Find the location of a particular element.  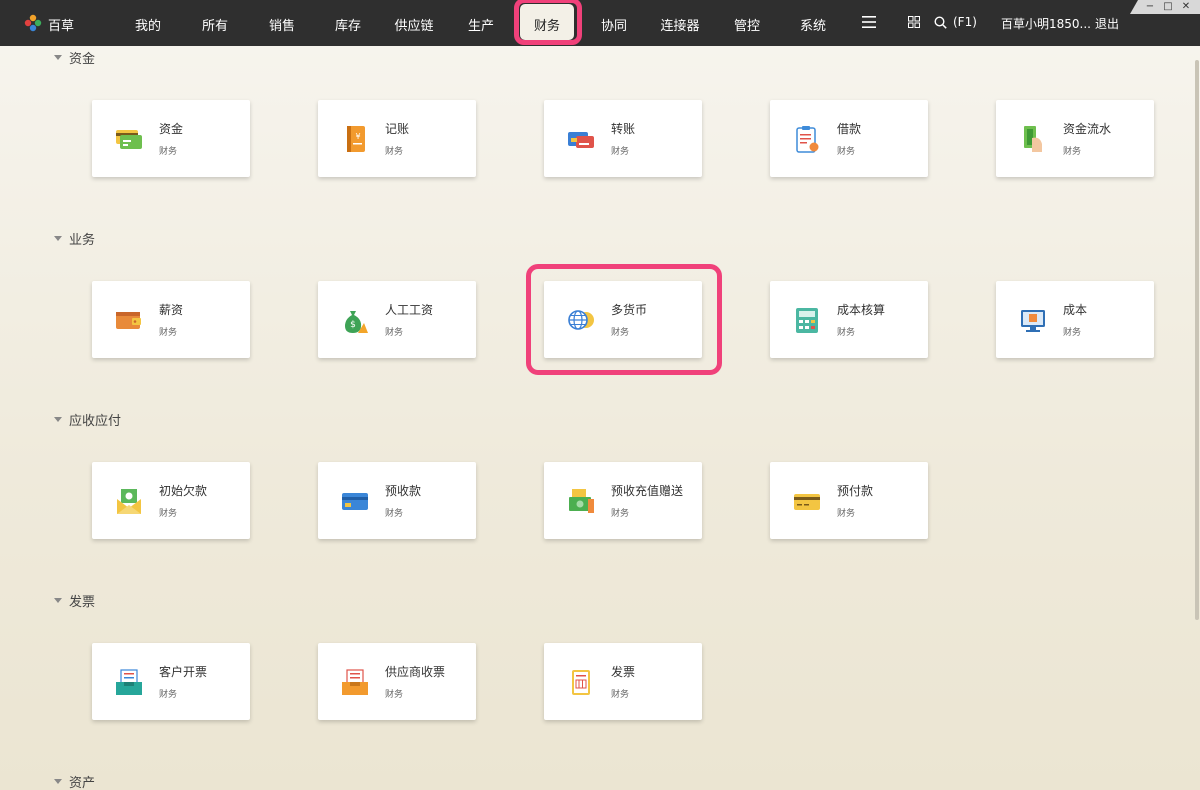

nav-item-all: 所有 is located at coordinates (215, 24).